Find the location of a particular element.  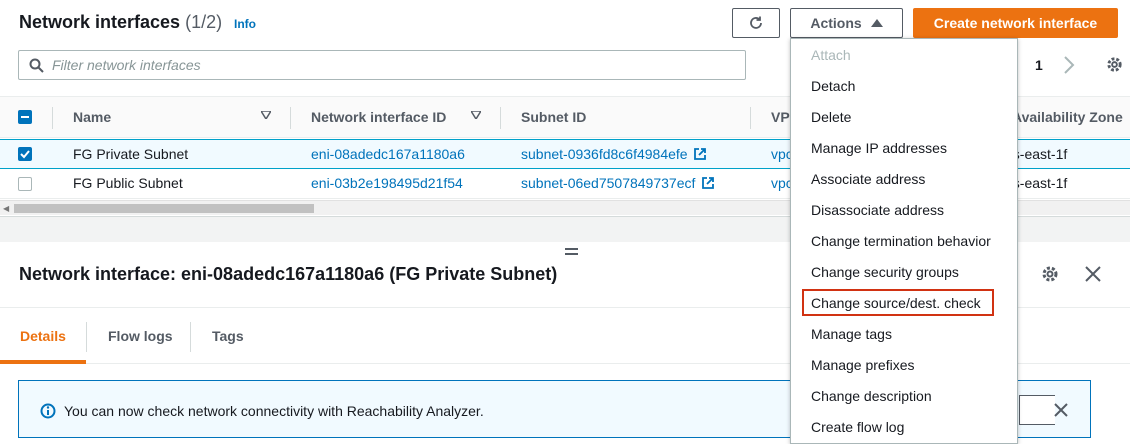

page-title-text: Network interfaces is located at coordinates (100, 22).